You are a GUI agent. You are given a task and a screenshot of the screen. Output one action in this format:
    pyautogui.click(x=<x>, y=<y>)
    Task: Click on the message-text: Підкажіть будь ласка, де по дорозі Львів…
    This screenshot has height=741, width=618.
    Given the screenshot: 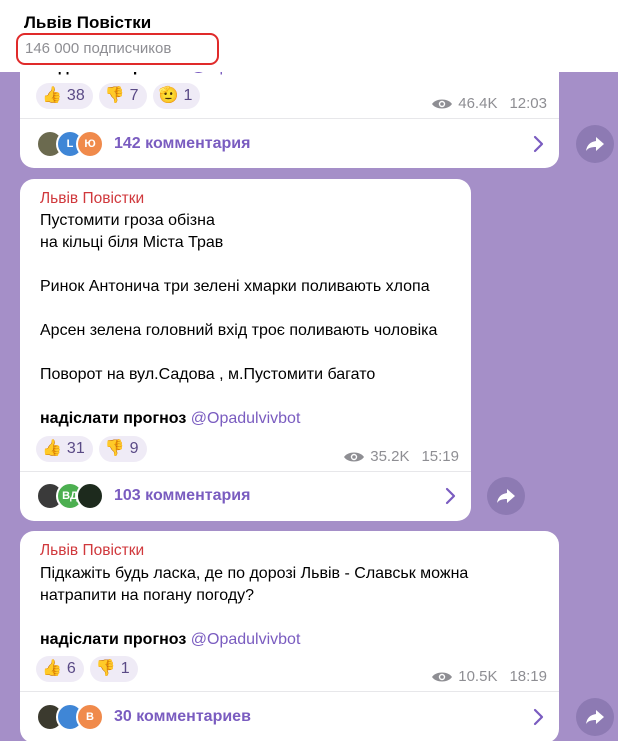 What is the action you would take?
    pyautogui.click(x=254, y=584)
    